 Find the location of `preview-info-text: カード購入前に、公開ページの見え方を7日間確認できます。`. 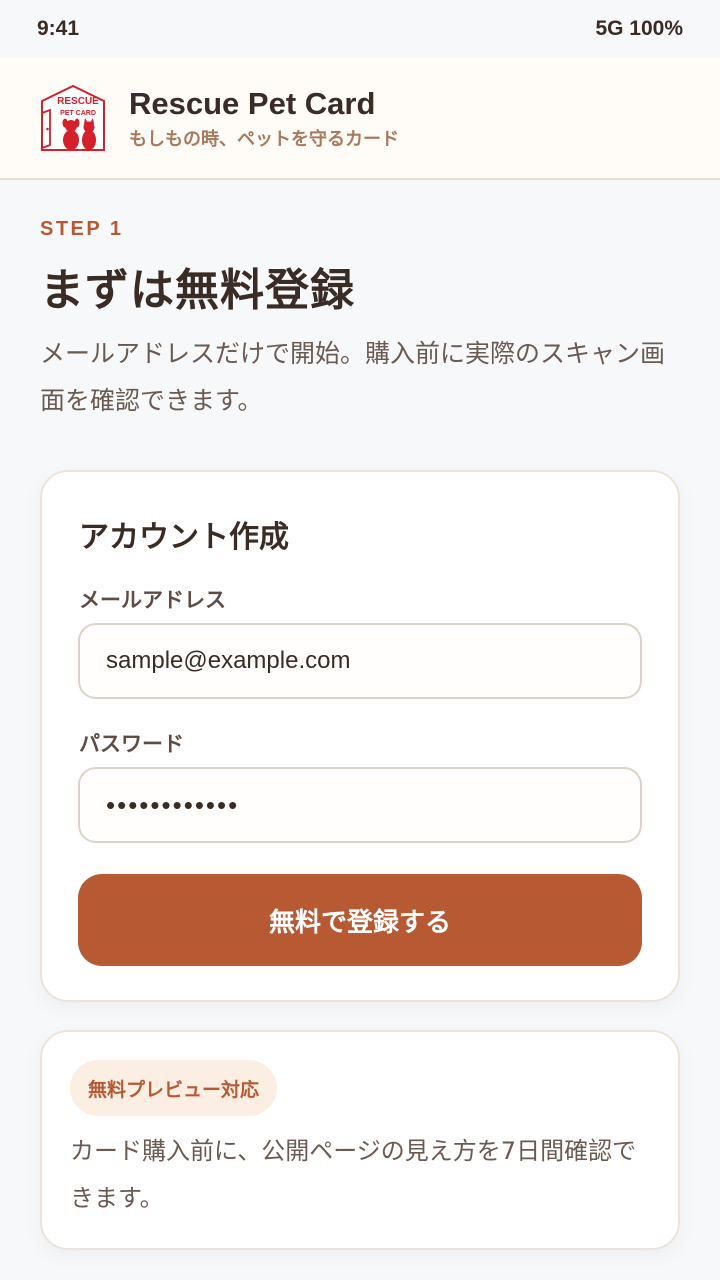

preview-info-text: カード購入前に、公開ページの見え方を7日間確認できます。 is located at coordinates (353, 1174).